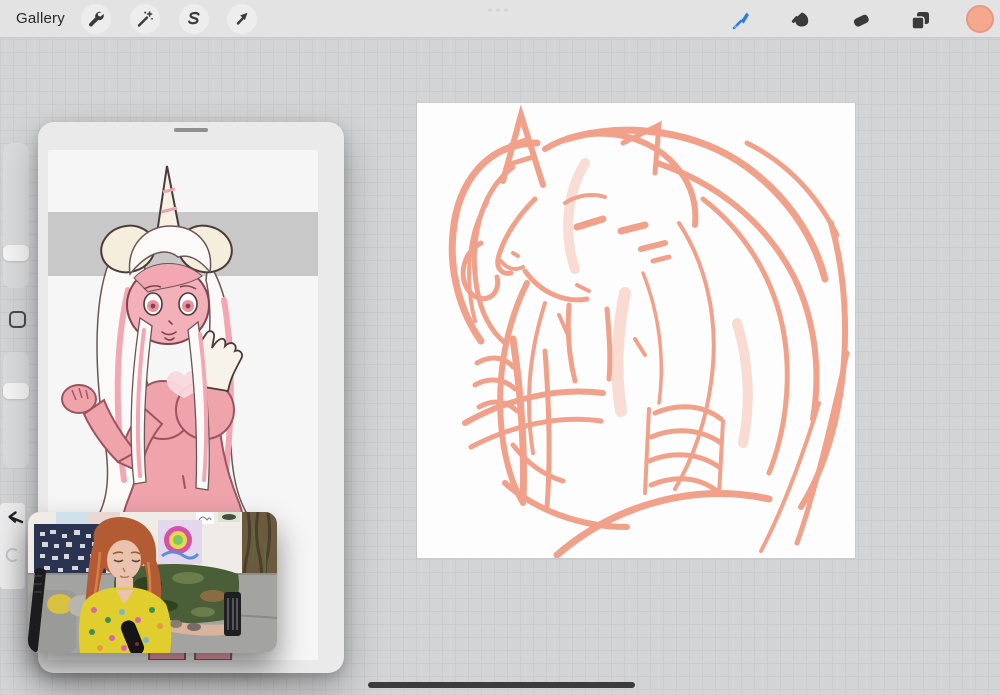 The image size is (1000, 695). I want to click on layers-button, so click(920, 20).